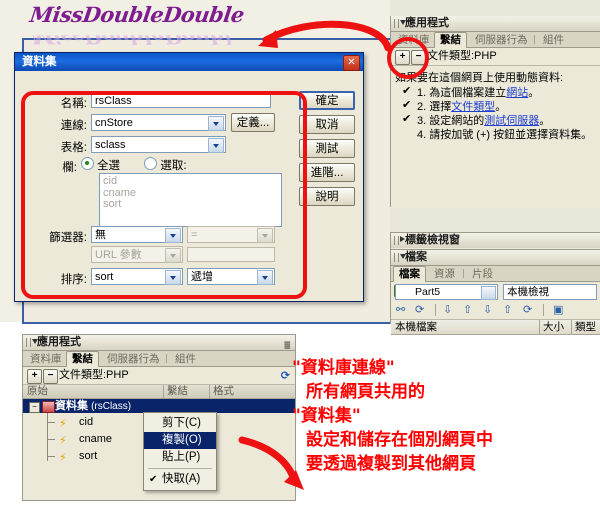 The height and width of the screenshot is (515, 600). What do you see at coordinates (108, 166) in the screenshot?
I see `radio-all-label: 全選` at bounding box center [108, 166].